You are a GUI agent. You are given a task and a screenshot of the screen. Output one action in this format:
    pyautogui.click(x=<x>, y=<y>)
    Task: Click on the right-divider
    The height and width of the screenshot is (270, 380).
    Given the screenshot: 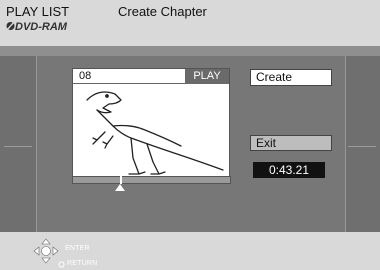 What is the action you would take?
    pyautogui.click(x=362, y=146)
    